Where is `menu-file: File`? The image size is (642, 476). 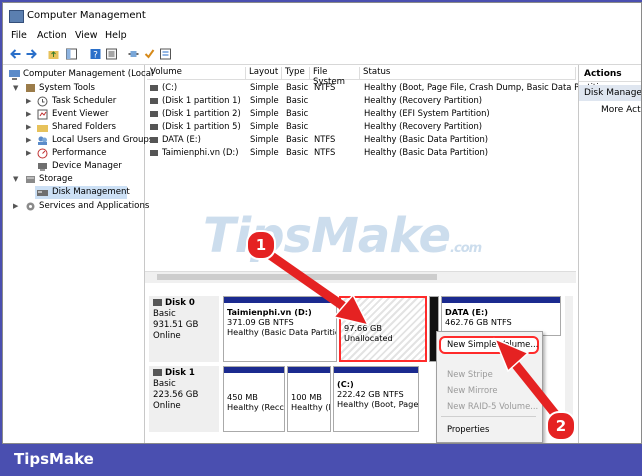
menu-file: File is located at coordinates (19, 35).